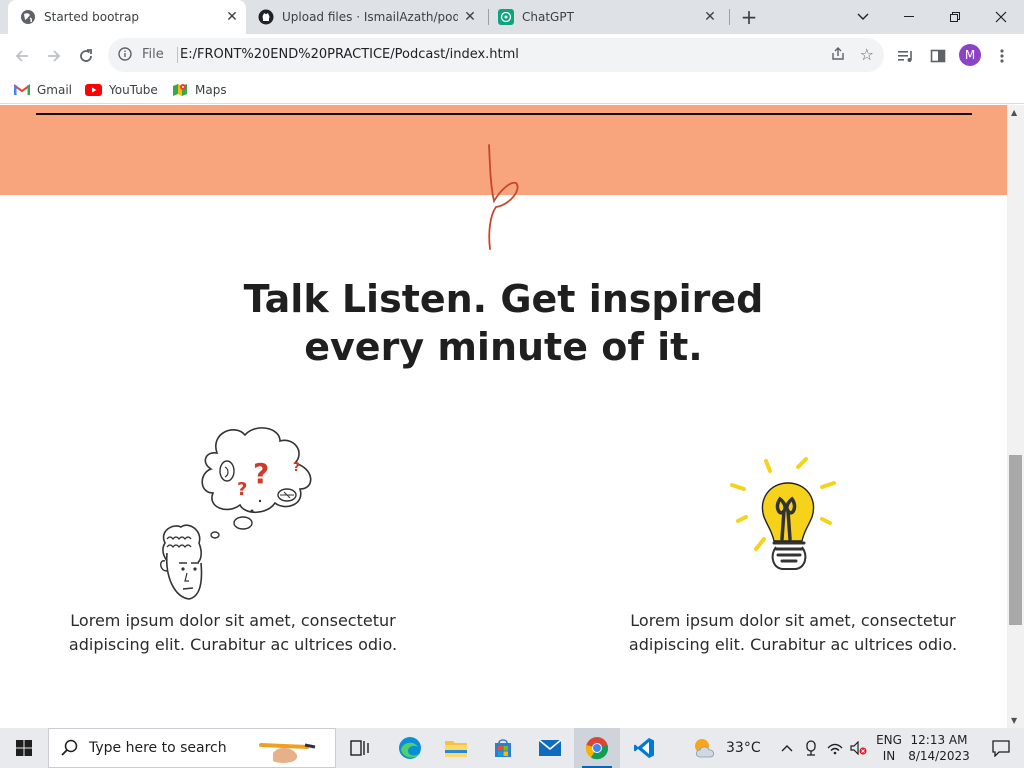 The width and height of the screenshot is (1024, 768). Describe the element at coordinates (211, 90) in the screenshot. I see `bookmark-label: Maps` at that location.